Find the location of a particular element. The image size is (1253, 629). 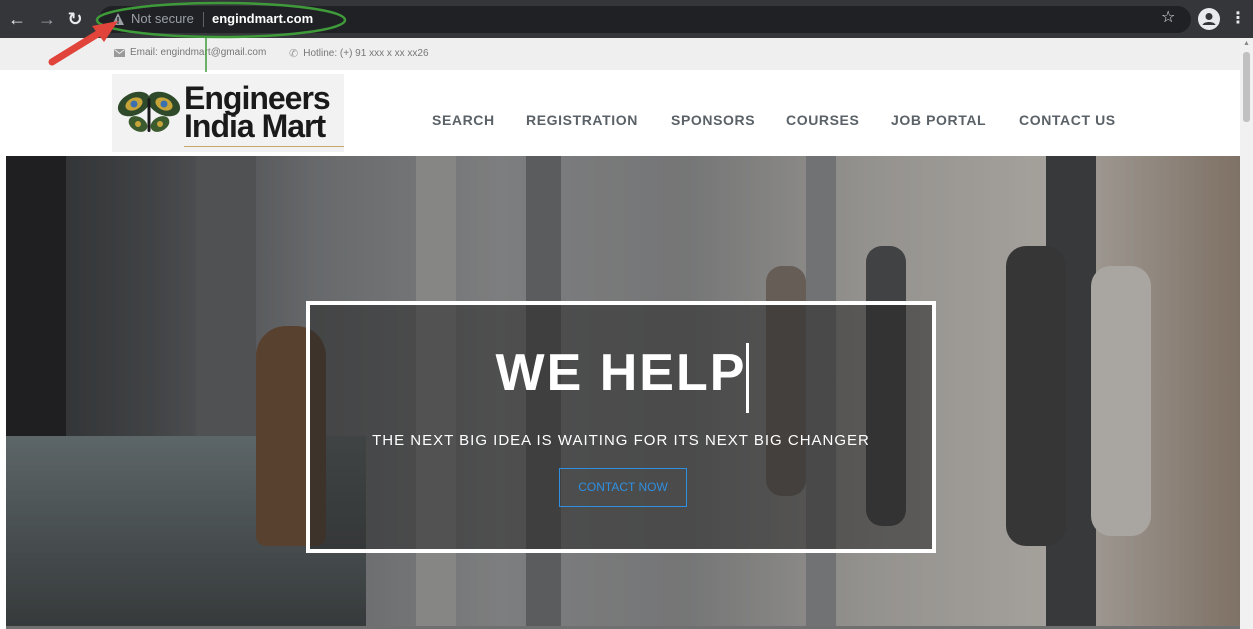

page-scrollbar: ▲ is located at coordinates (1246, 333).